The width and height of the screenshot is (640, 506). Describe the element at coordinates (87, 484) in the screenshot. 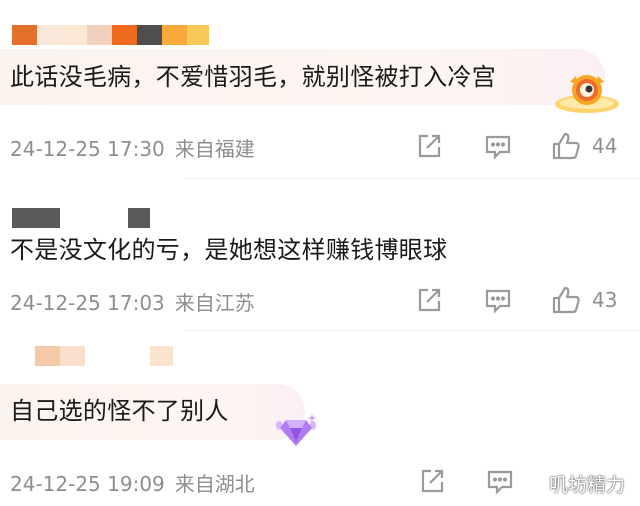

I see `timestamp: 24-12-25 19:09` at that location.